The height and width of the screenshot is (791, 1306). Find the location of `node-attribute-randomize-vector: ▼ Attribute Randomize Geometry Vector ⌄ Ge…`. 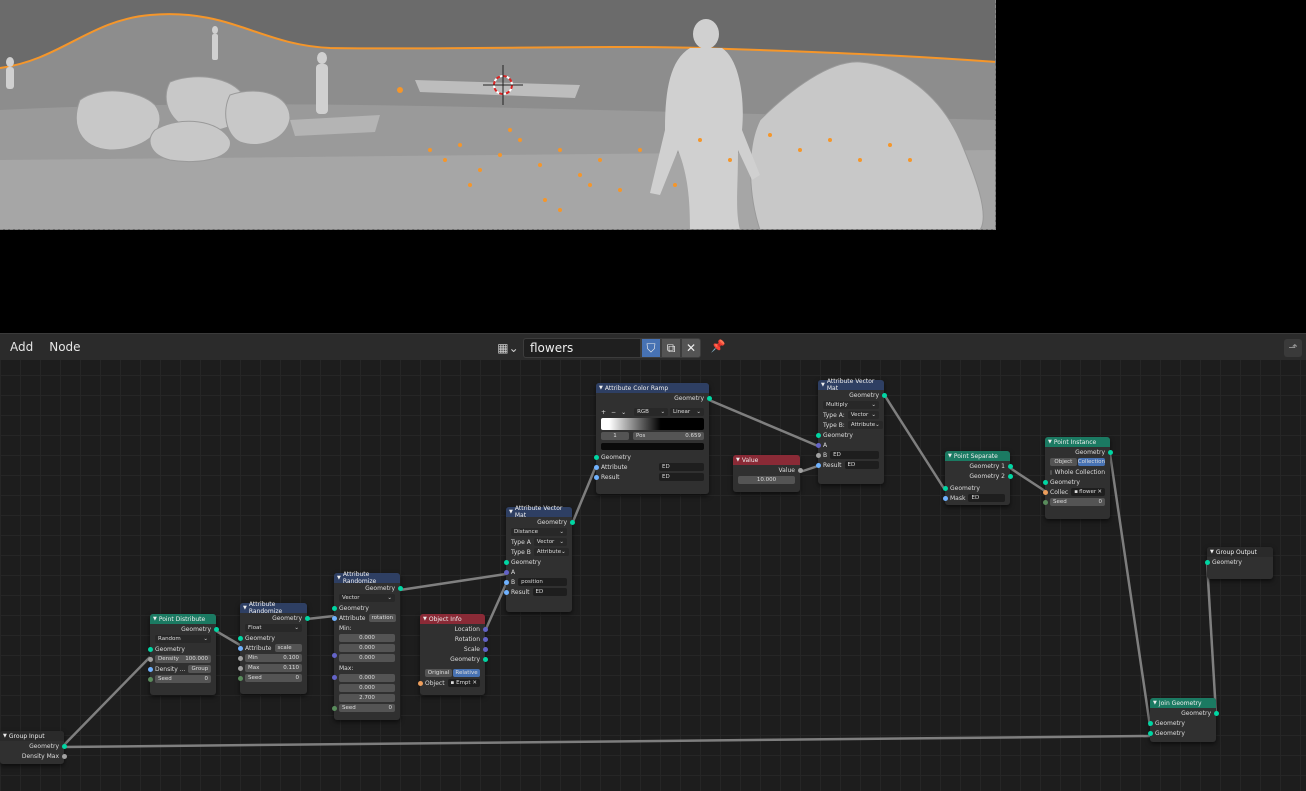

node-attribute-randomize-vector: ▼ Attribute Randomize Geometry Vector ⌄ Ge… is located at coordinates (367, 645).